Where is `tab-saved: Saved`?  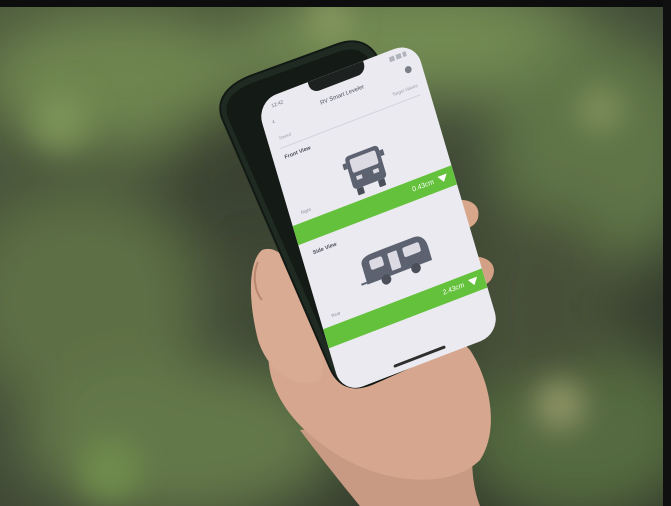 tab-saved: Saved is located at coordinates (284, 135).